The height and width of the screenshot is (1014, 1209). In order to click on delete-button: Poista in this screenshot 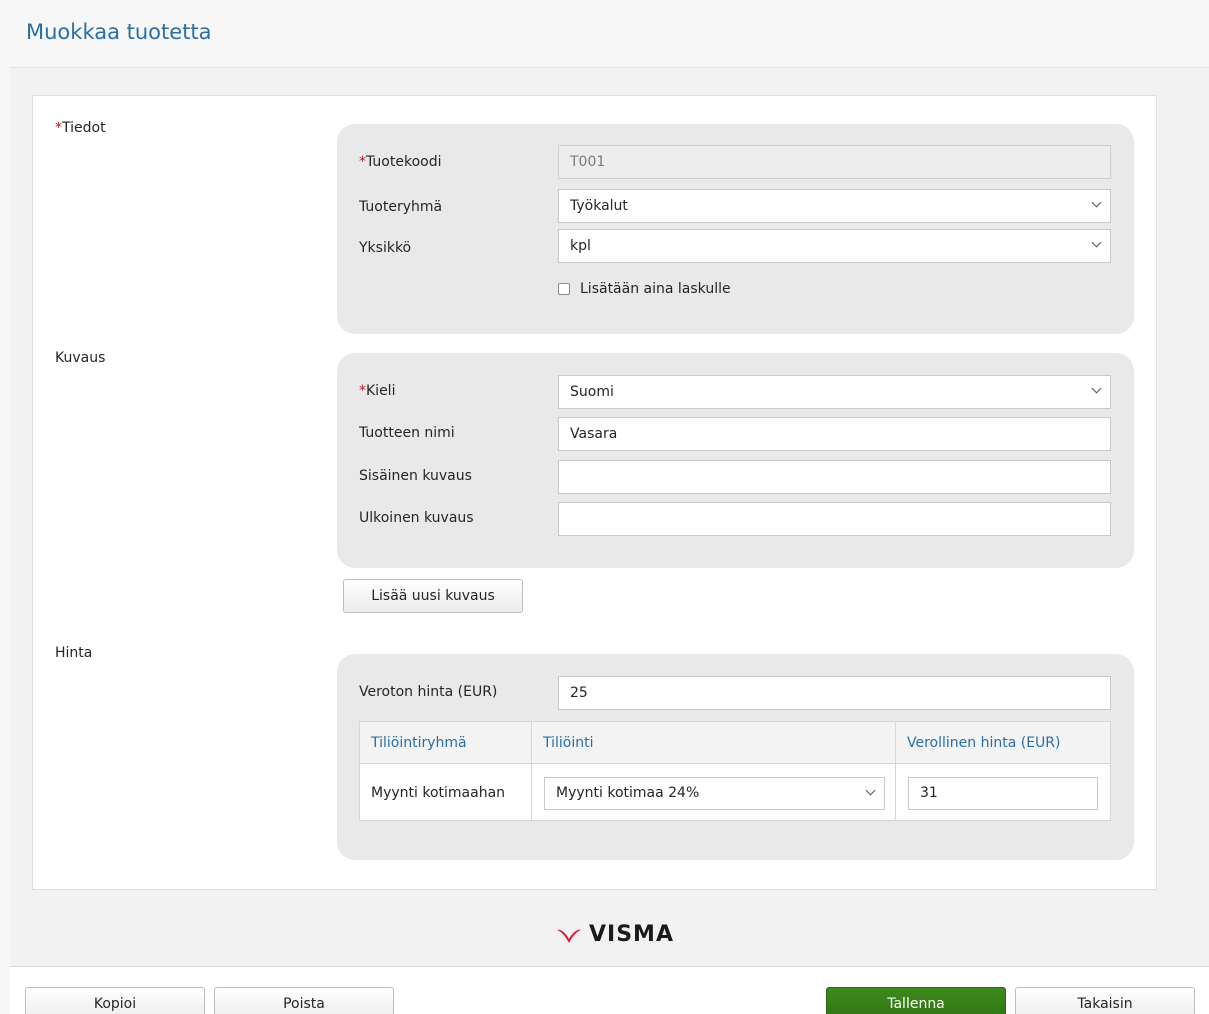, I will do `click(304, 1000)`.